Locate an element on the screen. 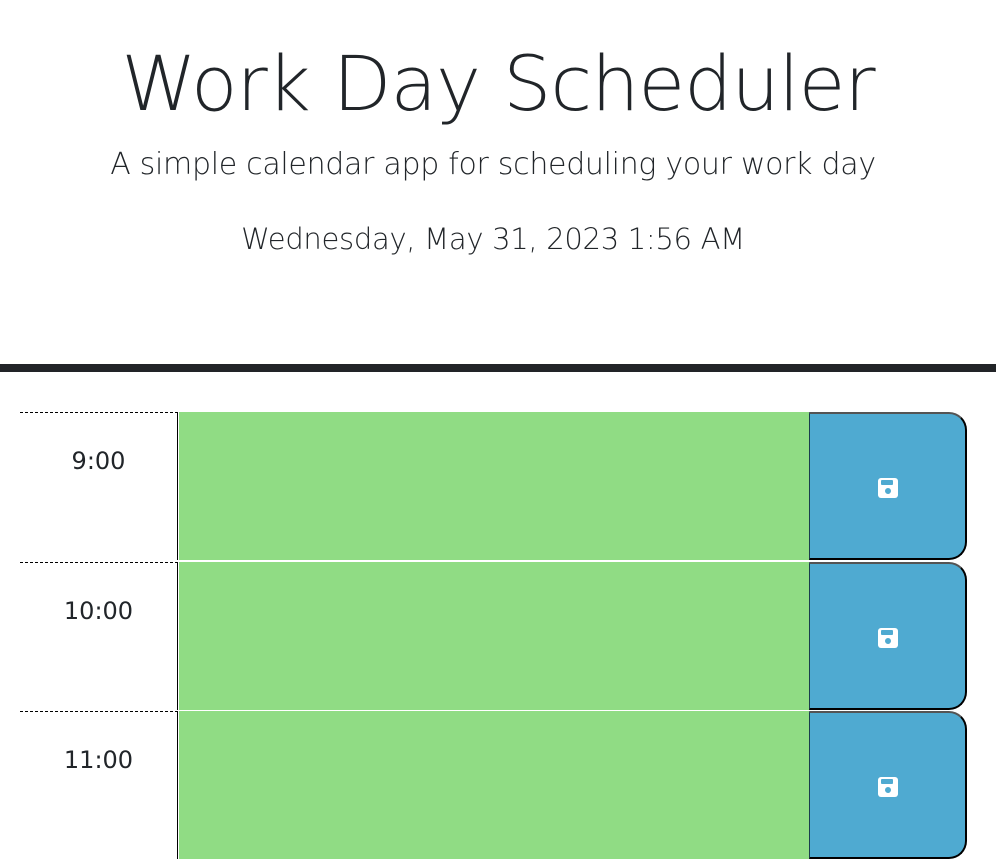 The height and width of the screenshot is (859, 996). page-title: Work Day Scheduler is located at coordinates (498, 83).